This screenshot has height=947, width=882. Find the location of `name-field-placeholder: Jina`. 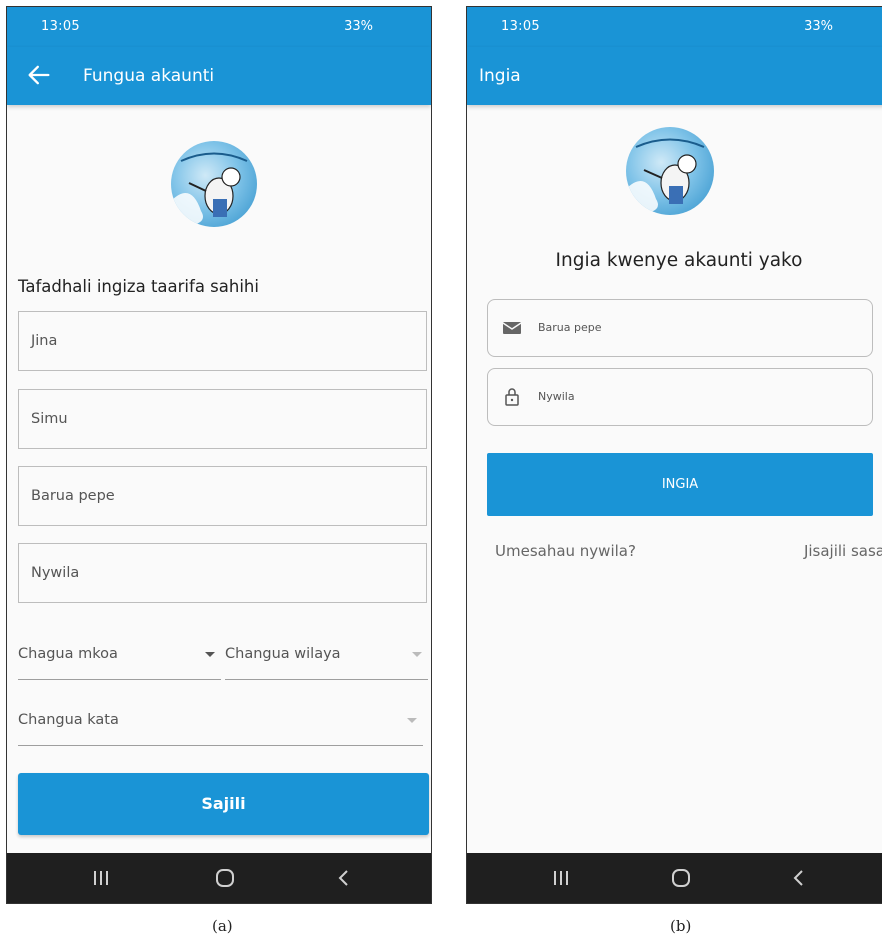

name-field-placeholder: Jina is located at coordinates (44, 341).